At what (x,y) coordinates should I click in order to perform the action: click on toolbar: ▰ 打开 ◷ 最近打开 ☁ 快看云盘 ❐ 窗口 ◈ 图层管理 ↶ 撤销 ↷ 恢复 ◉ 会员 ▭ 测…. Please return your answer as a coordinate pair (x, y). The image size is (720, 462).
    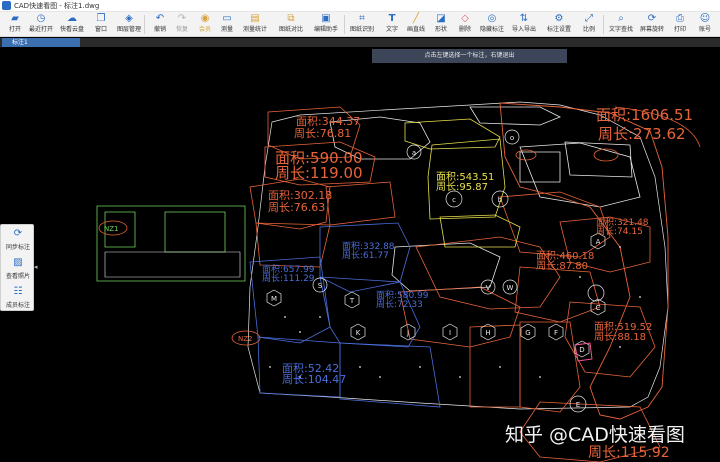
    Looking at the image, I should click on (360, 24).